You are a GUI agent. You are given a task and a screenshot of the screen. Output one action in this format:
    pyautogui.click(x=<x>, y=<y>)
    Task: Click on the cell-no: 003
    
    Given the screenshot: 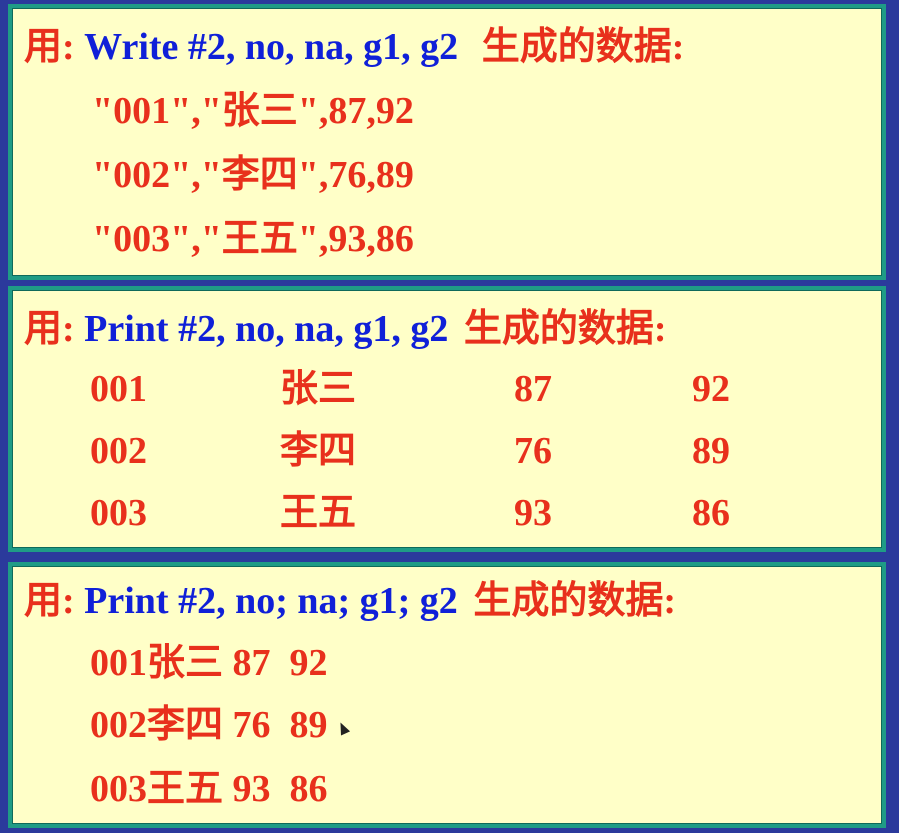 What is the action you would take?
    pyautogui.click(x=118, y=513)
    